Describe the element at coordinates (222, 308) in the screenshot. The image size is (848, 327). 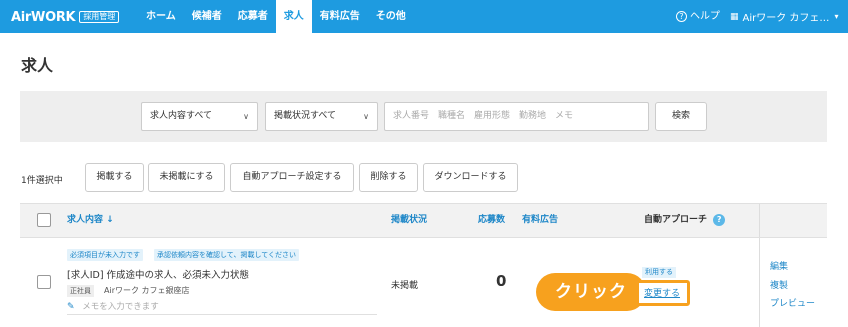
I see `memo-input: ✎ メモを入力できます` at that location.